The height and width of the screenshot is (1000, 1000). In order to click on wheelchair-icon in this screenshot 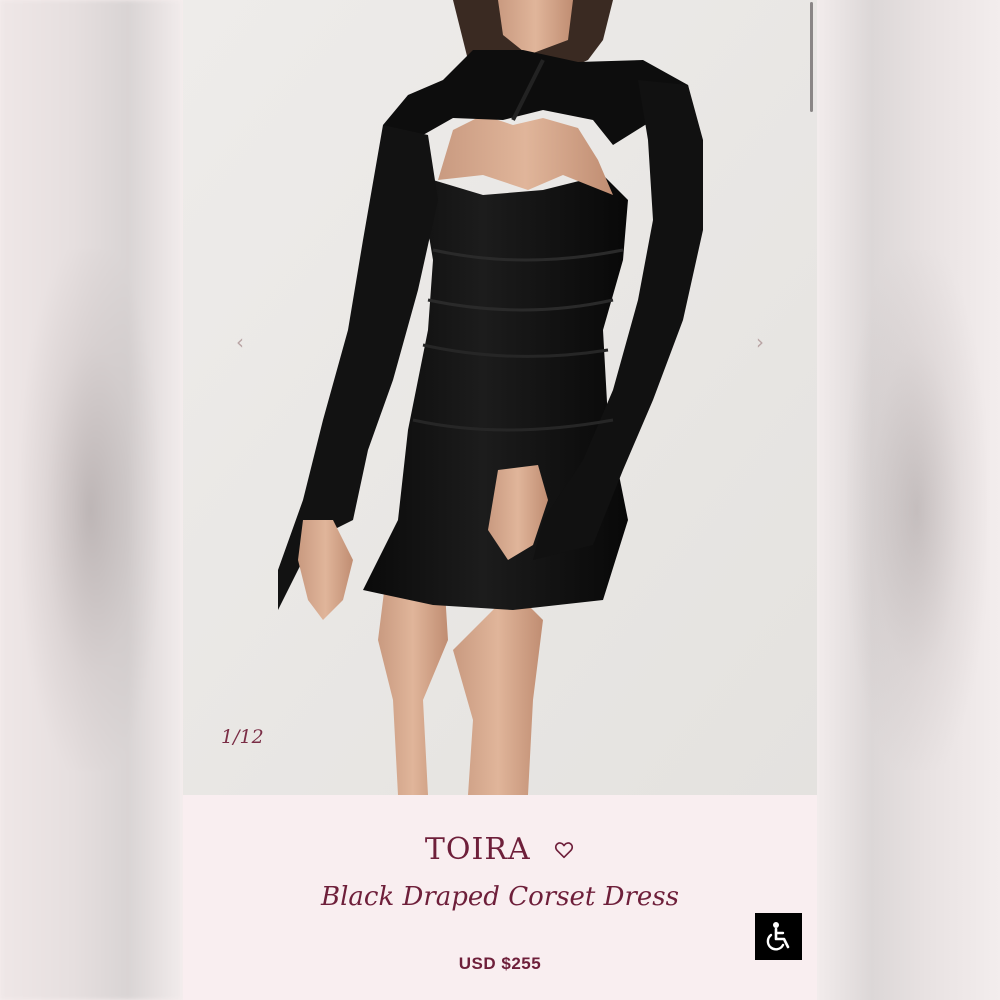, I will do `click(778, 936)`.